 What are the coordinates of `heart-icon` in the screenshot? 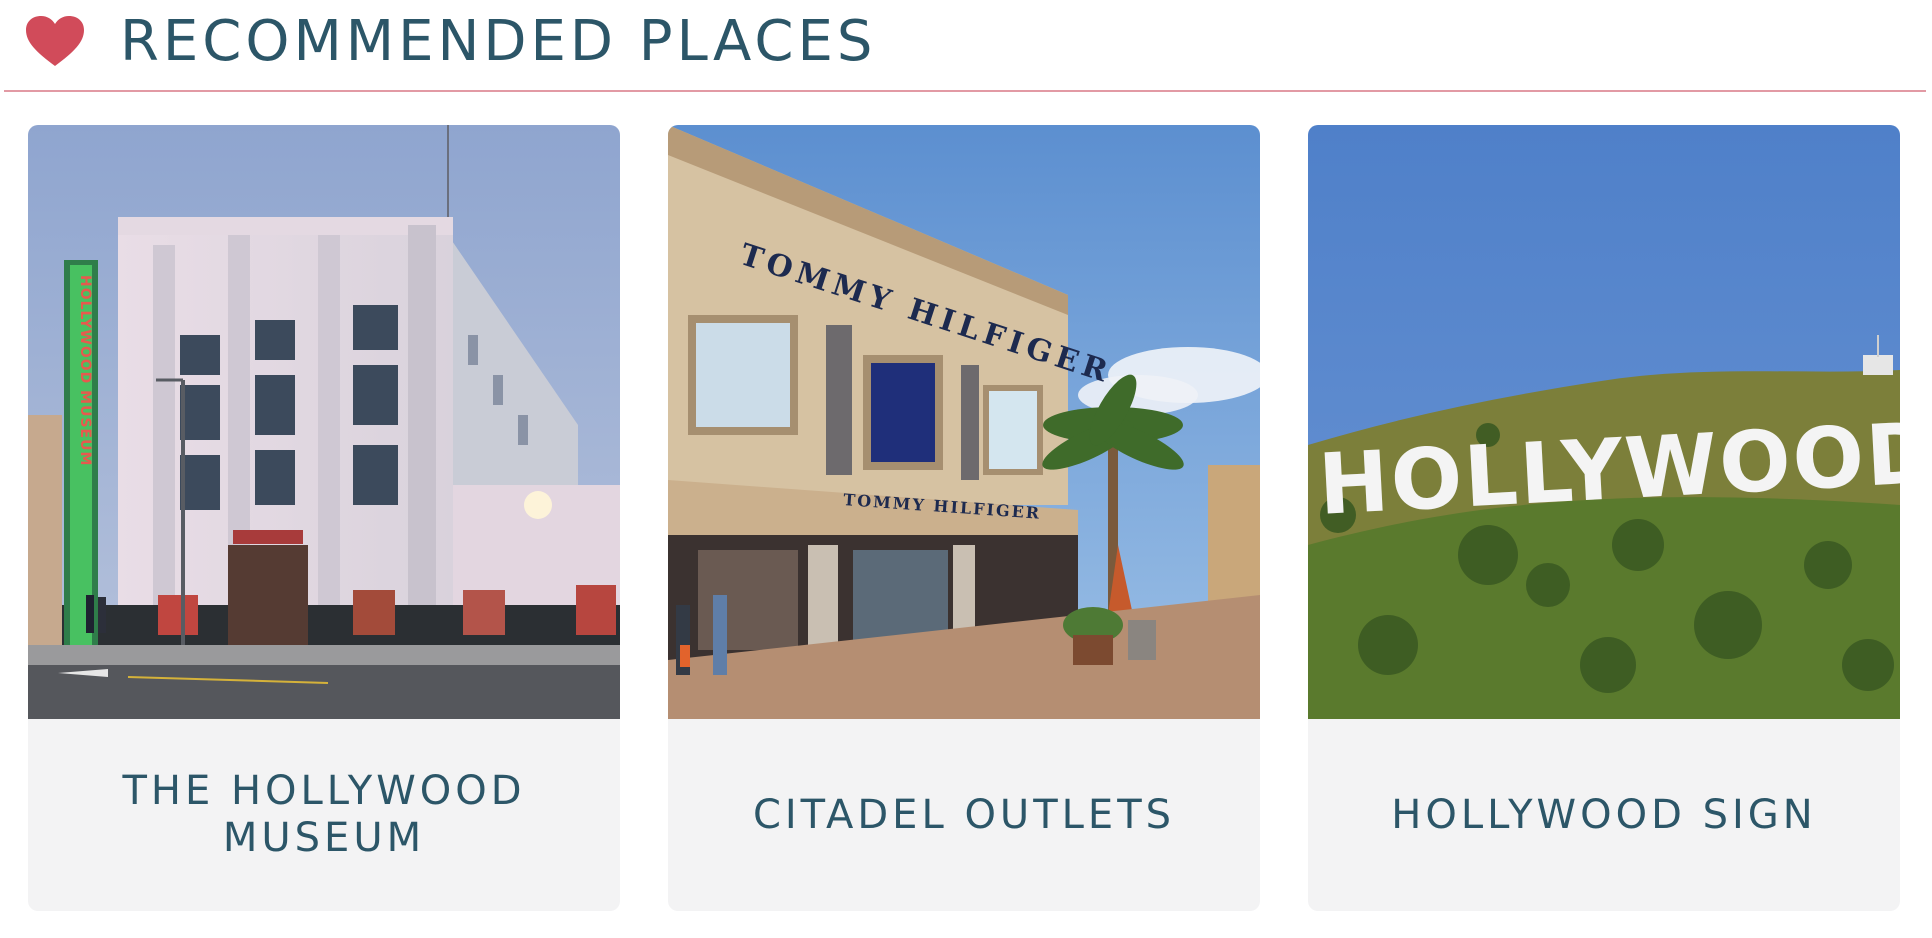 It's located at (55, 41).